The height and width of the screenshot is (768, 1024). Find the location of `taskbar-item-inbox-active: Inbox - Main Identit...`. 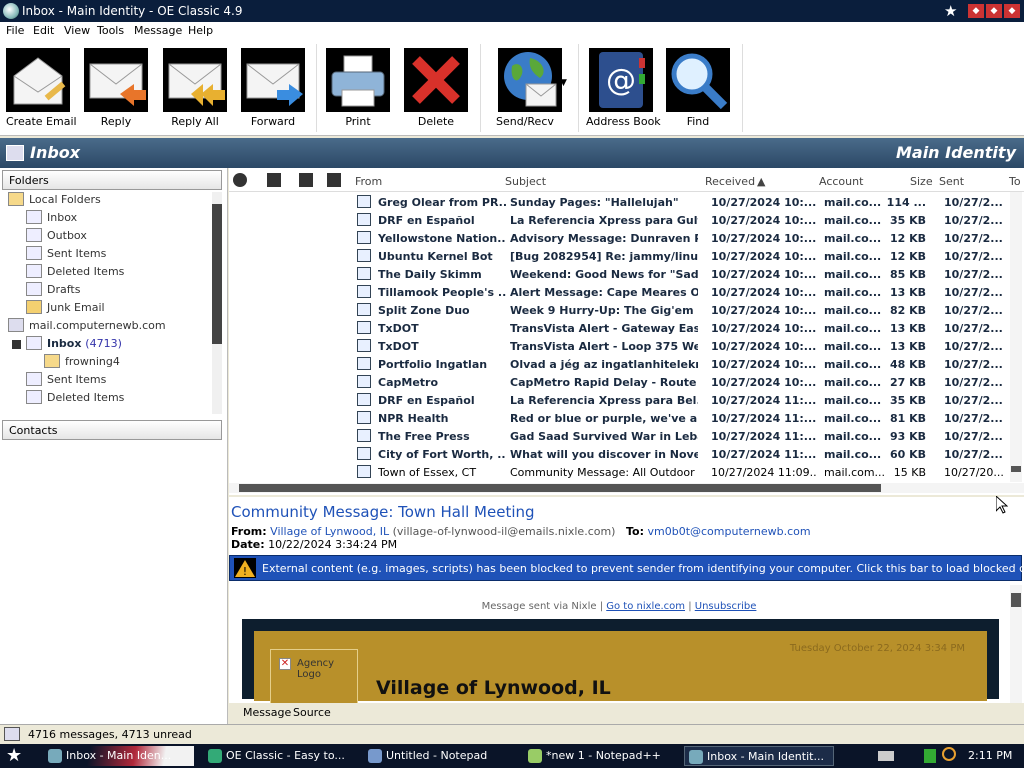

taskbar-item-inbox-active: Inbox - Main Identit... is located at coordinates (759, 756).